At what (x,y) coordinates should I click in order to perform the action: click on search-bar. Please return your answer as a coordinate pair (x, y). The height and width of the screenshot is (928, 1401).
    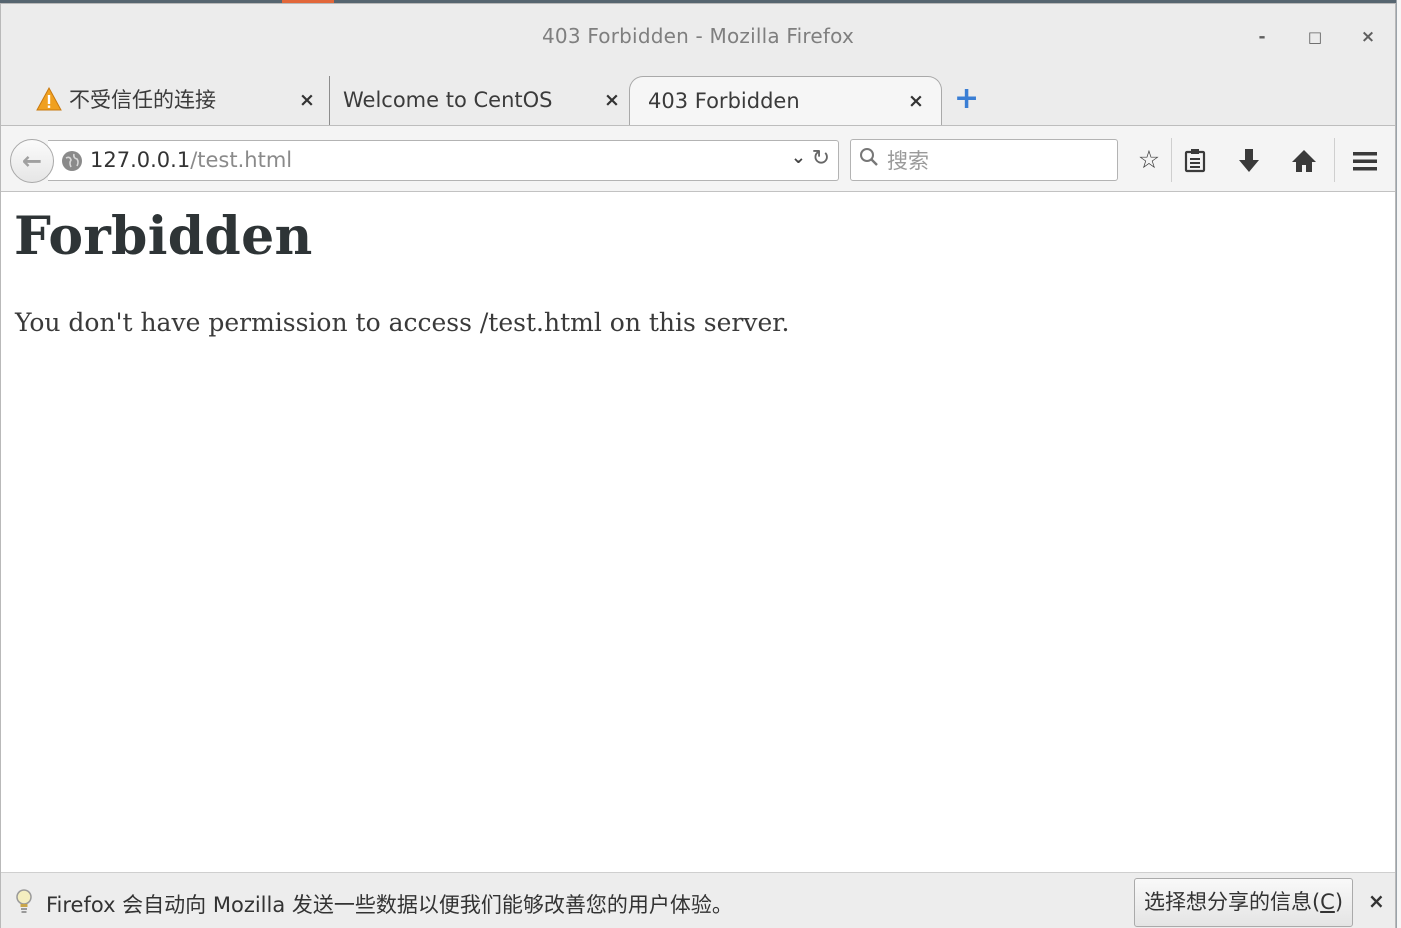
    Looking at the image, I should click on (984, 160).